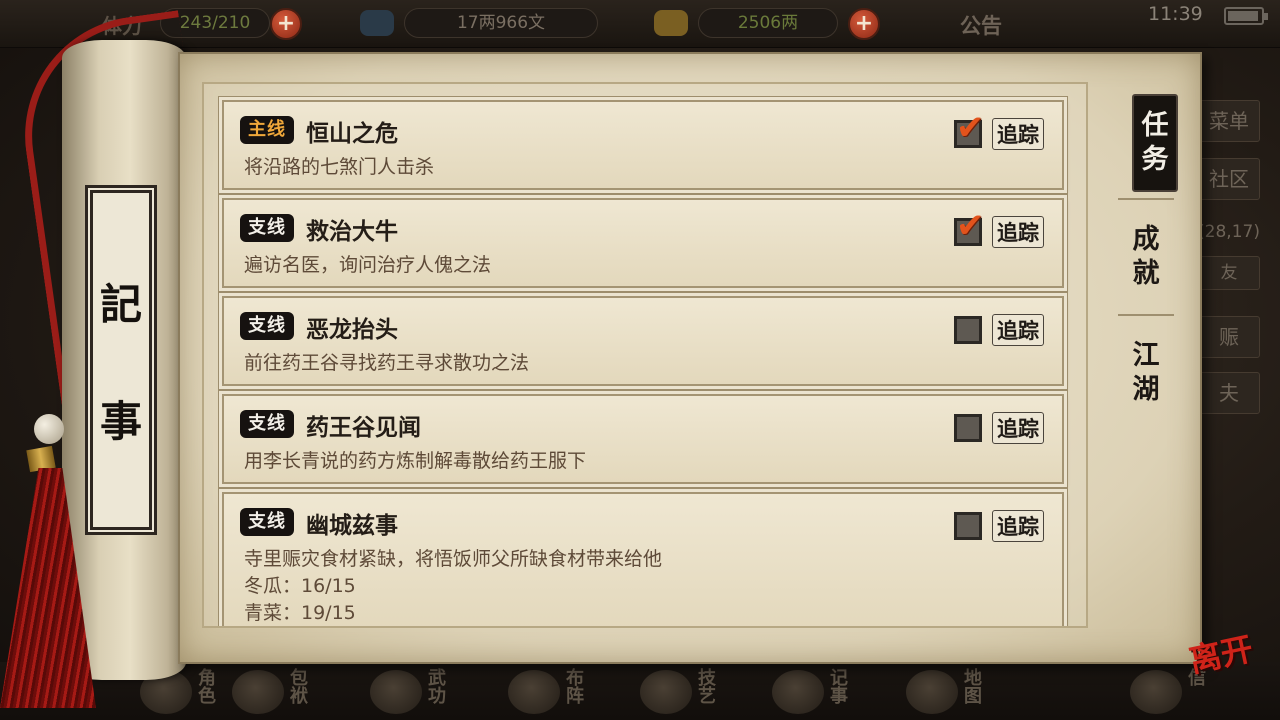 This screenshot has width=1280, height=720. I want to click on progress-item: 冬瓜：16/15, so click(300, 586).